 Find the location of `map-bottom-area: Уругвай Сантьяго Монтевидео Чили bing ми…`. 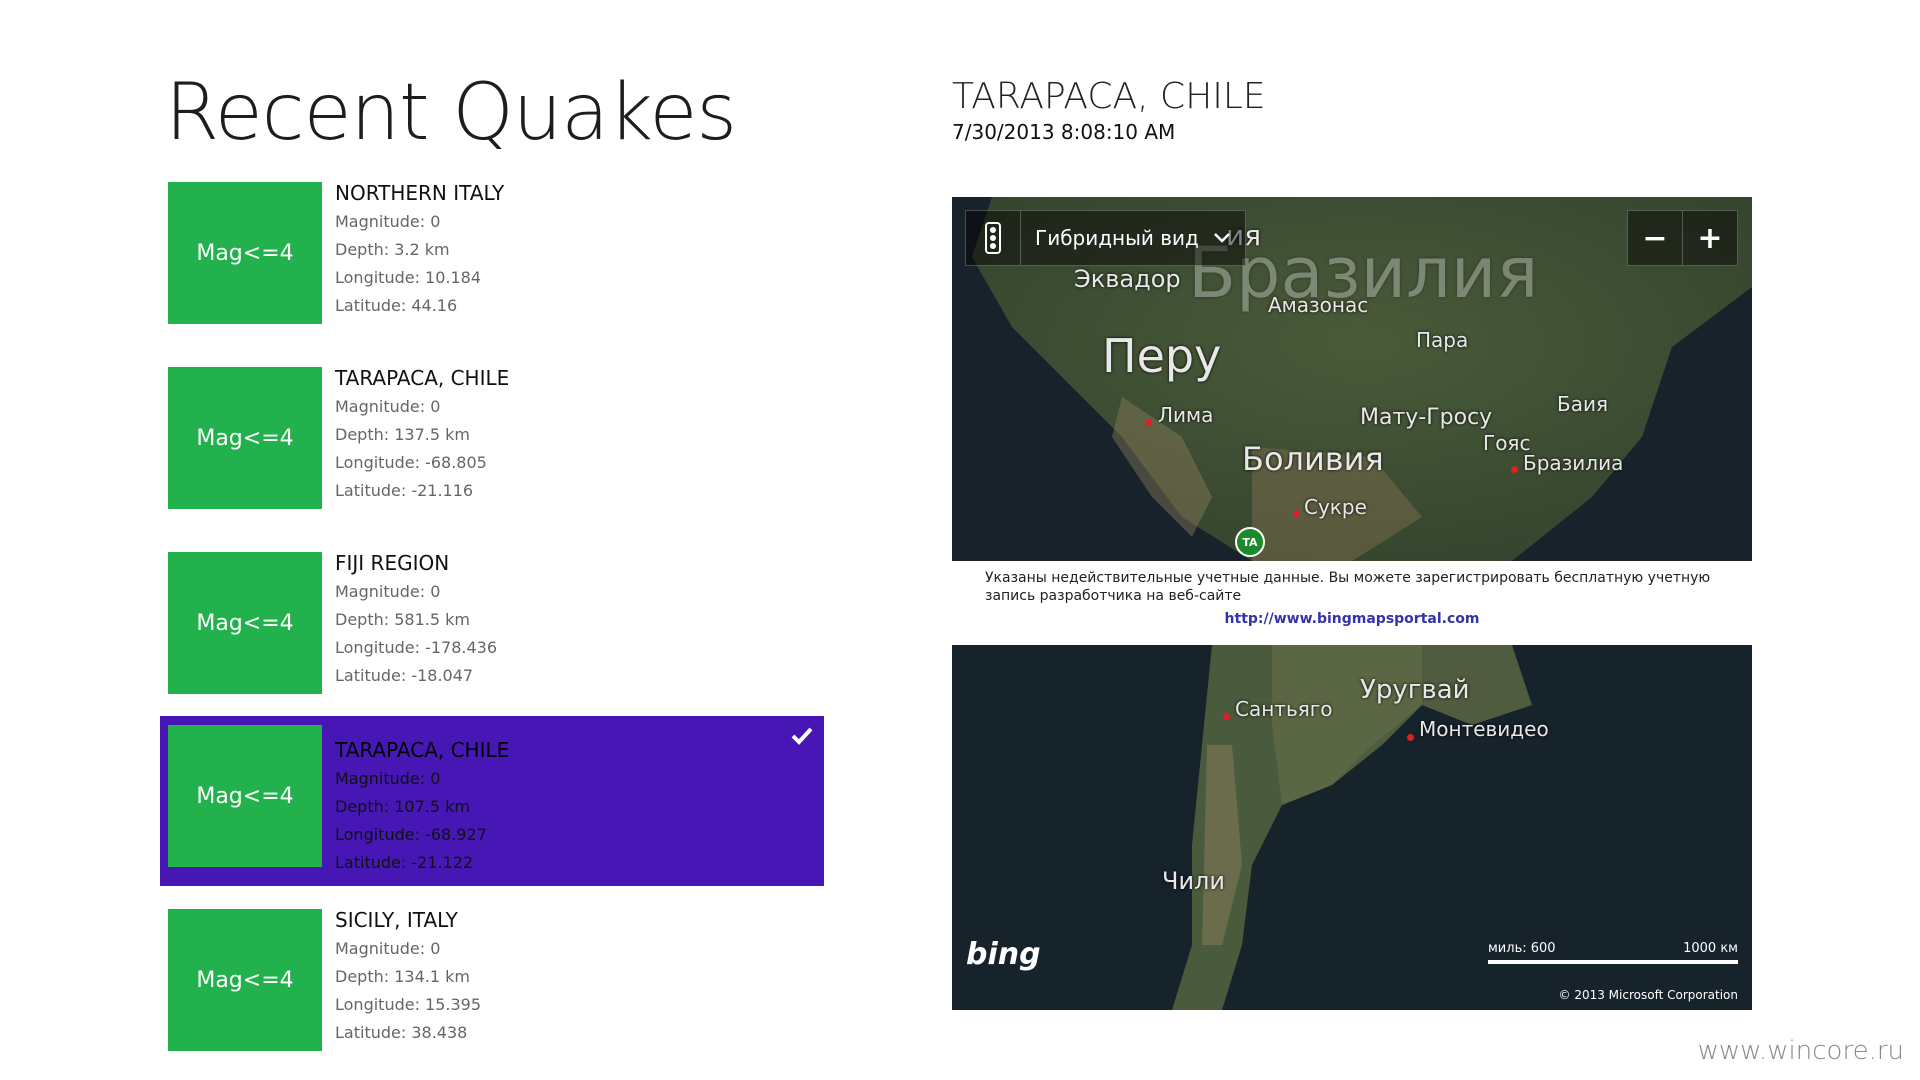

map-bottom-area: Уругвай Сантьяго Монтевидео Чили bing ми… is located at coordinates (1352, 827).